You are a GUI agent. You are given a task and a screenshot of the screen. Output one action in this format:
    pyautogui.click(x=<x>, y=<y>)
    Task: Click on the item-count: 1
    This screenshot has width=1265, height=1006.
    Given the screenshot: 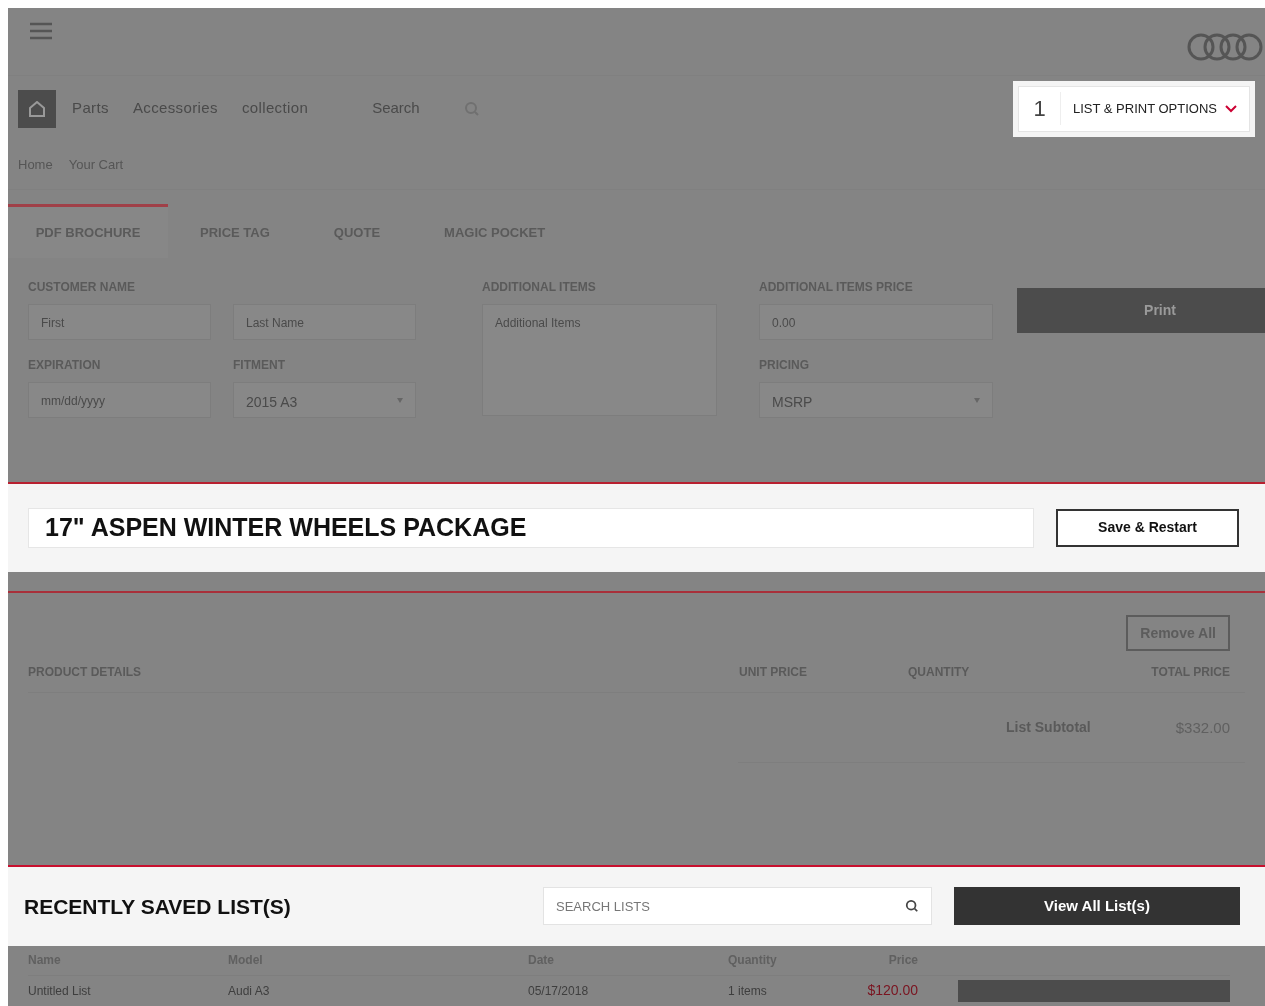 What is the action you would take?
    pyautogui.click(x=1040, y=109)
    